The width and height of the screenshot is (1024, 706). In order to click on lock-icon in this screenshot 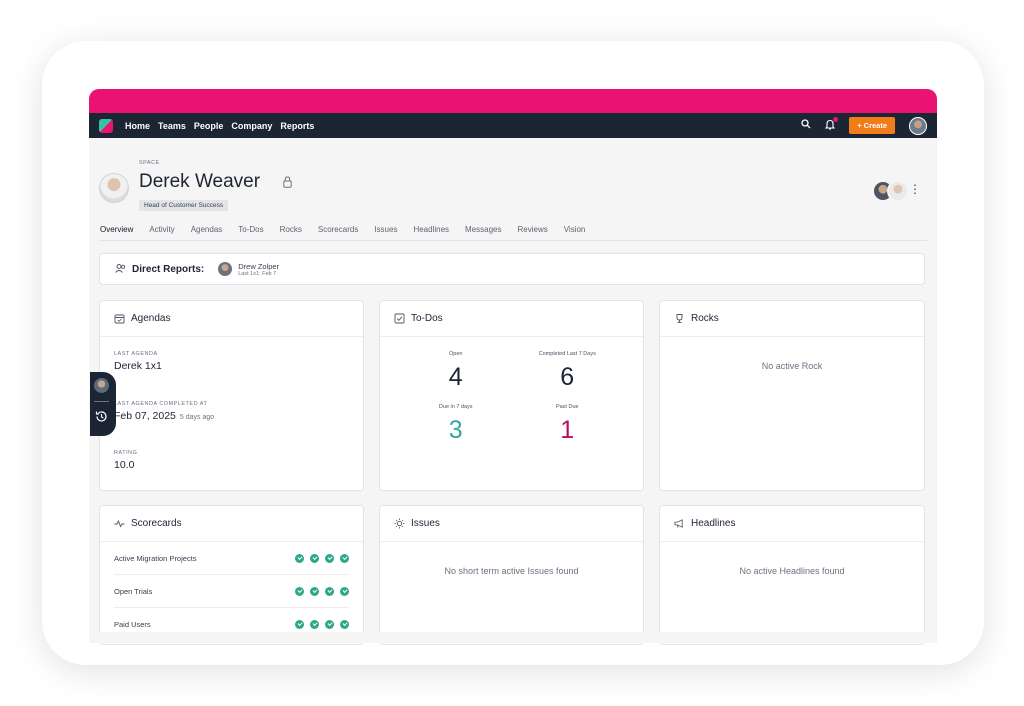, I will do `click(287, 181)`.